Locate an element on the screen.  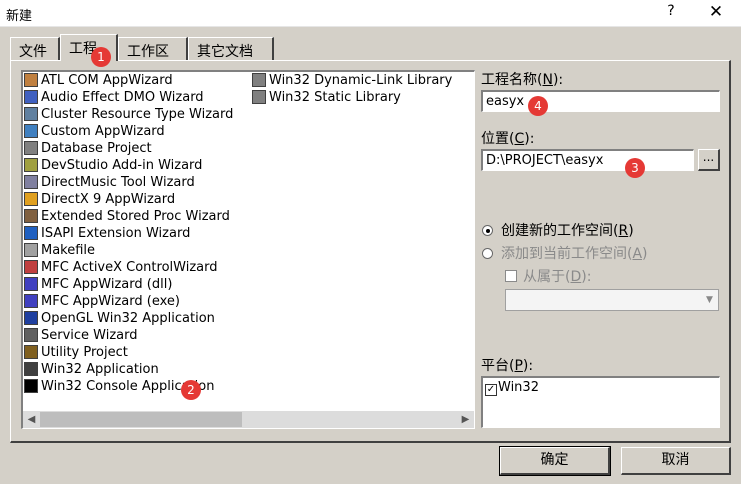
project-type-label: Extended Stored Proc Wizard is located at coordinates (135, 216).